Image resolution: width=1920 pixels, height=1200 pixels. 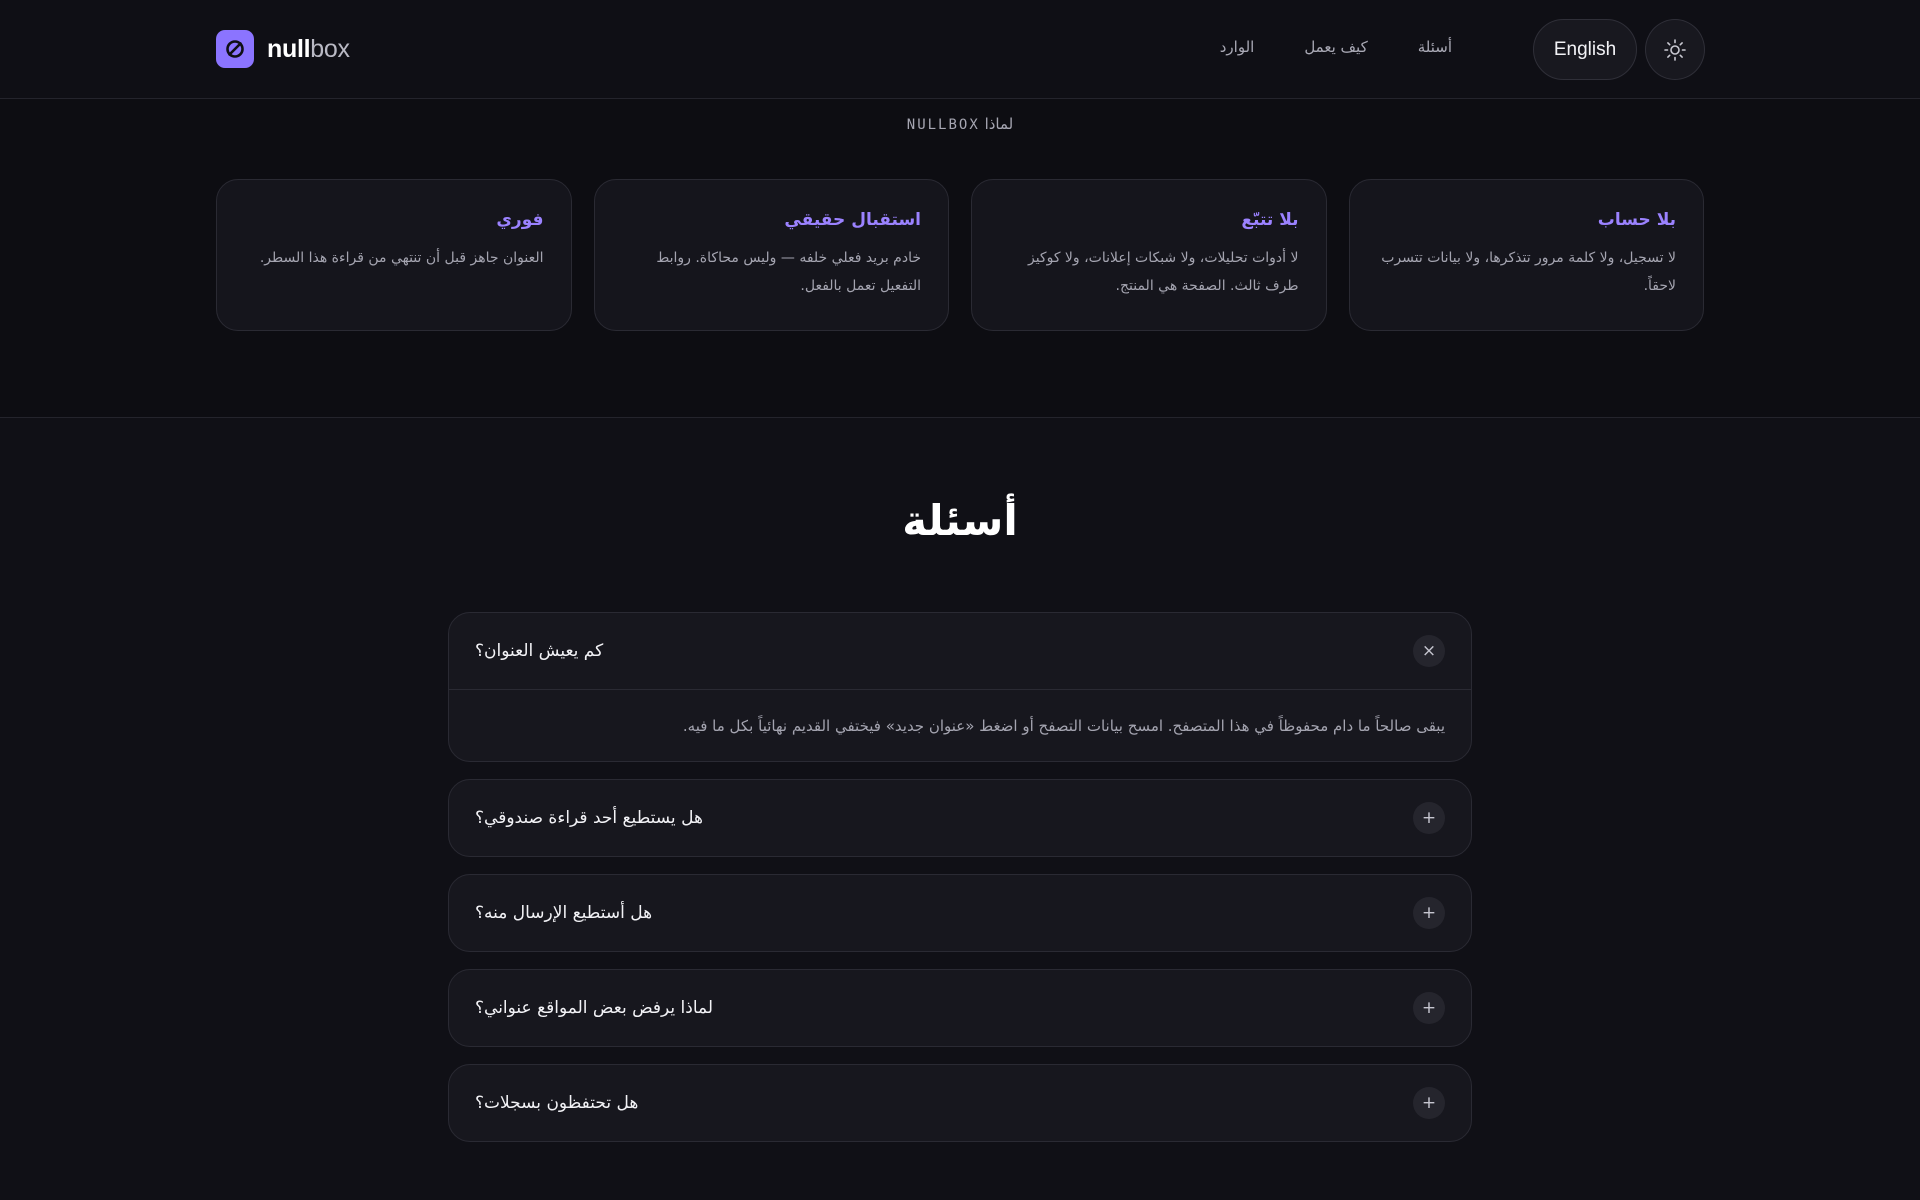 I want to click on faq-question-row: هل يستطيع أحد قراءة صندوقي؟ +, so click(x=960, y=818).